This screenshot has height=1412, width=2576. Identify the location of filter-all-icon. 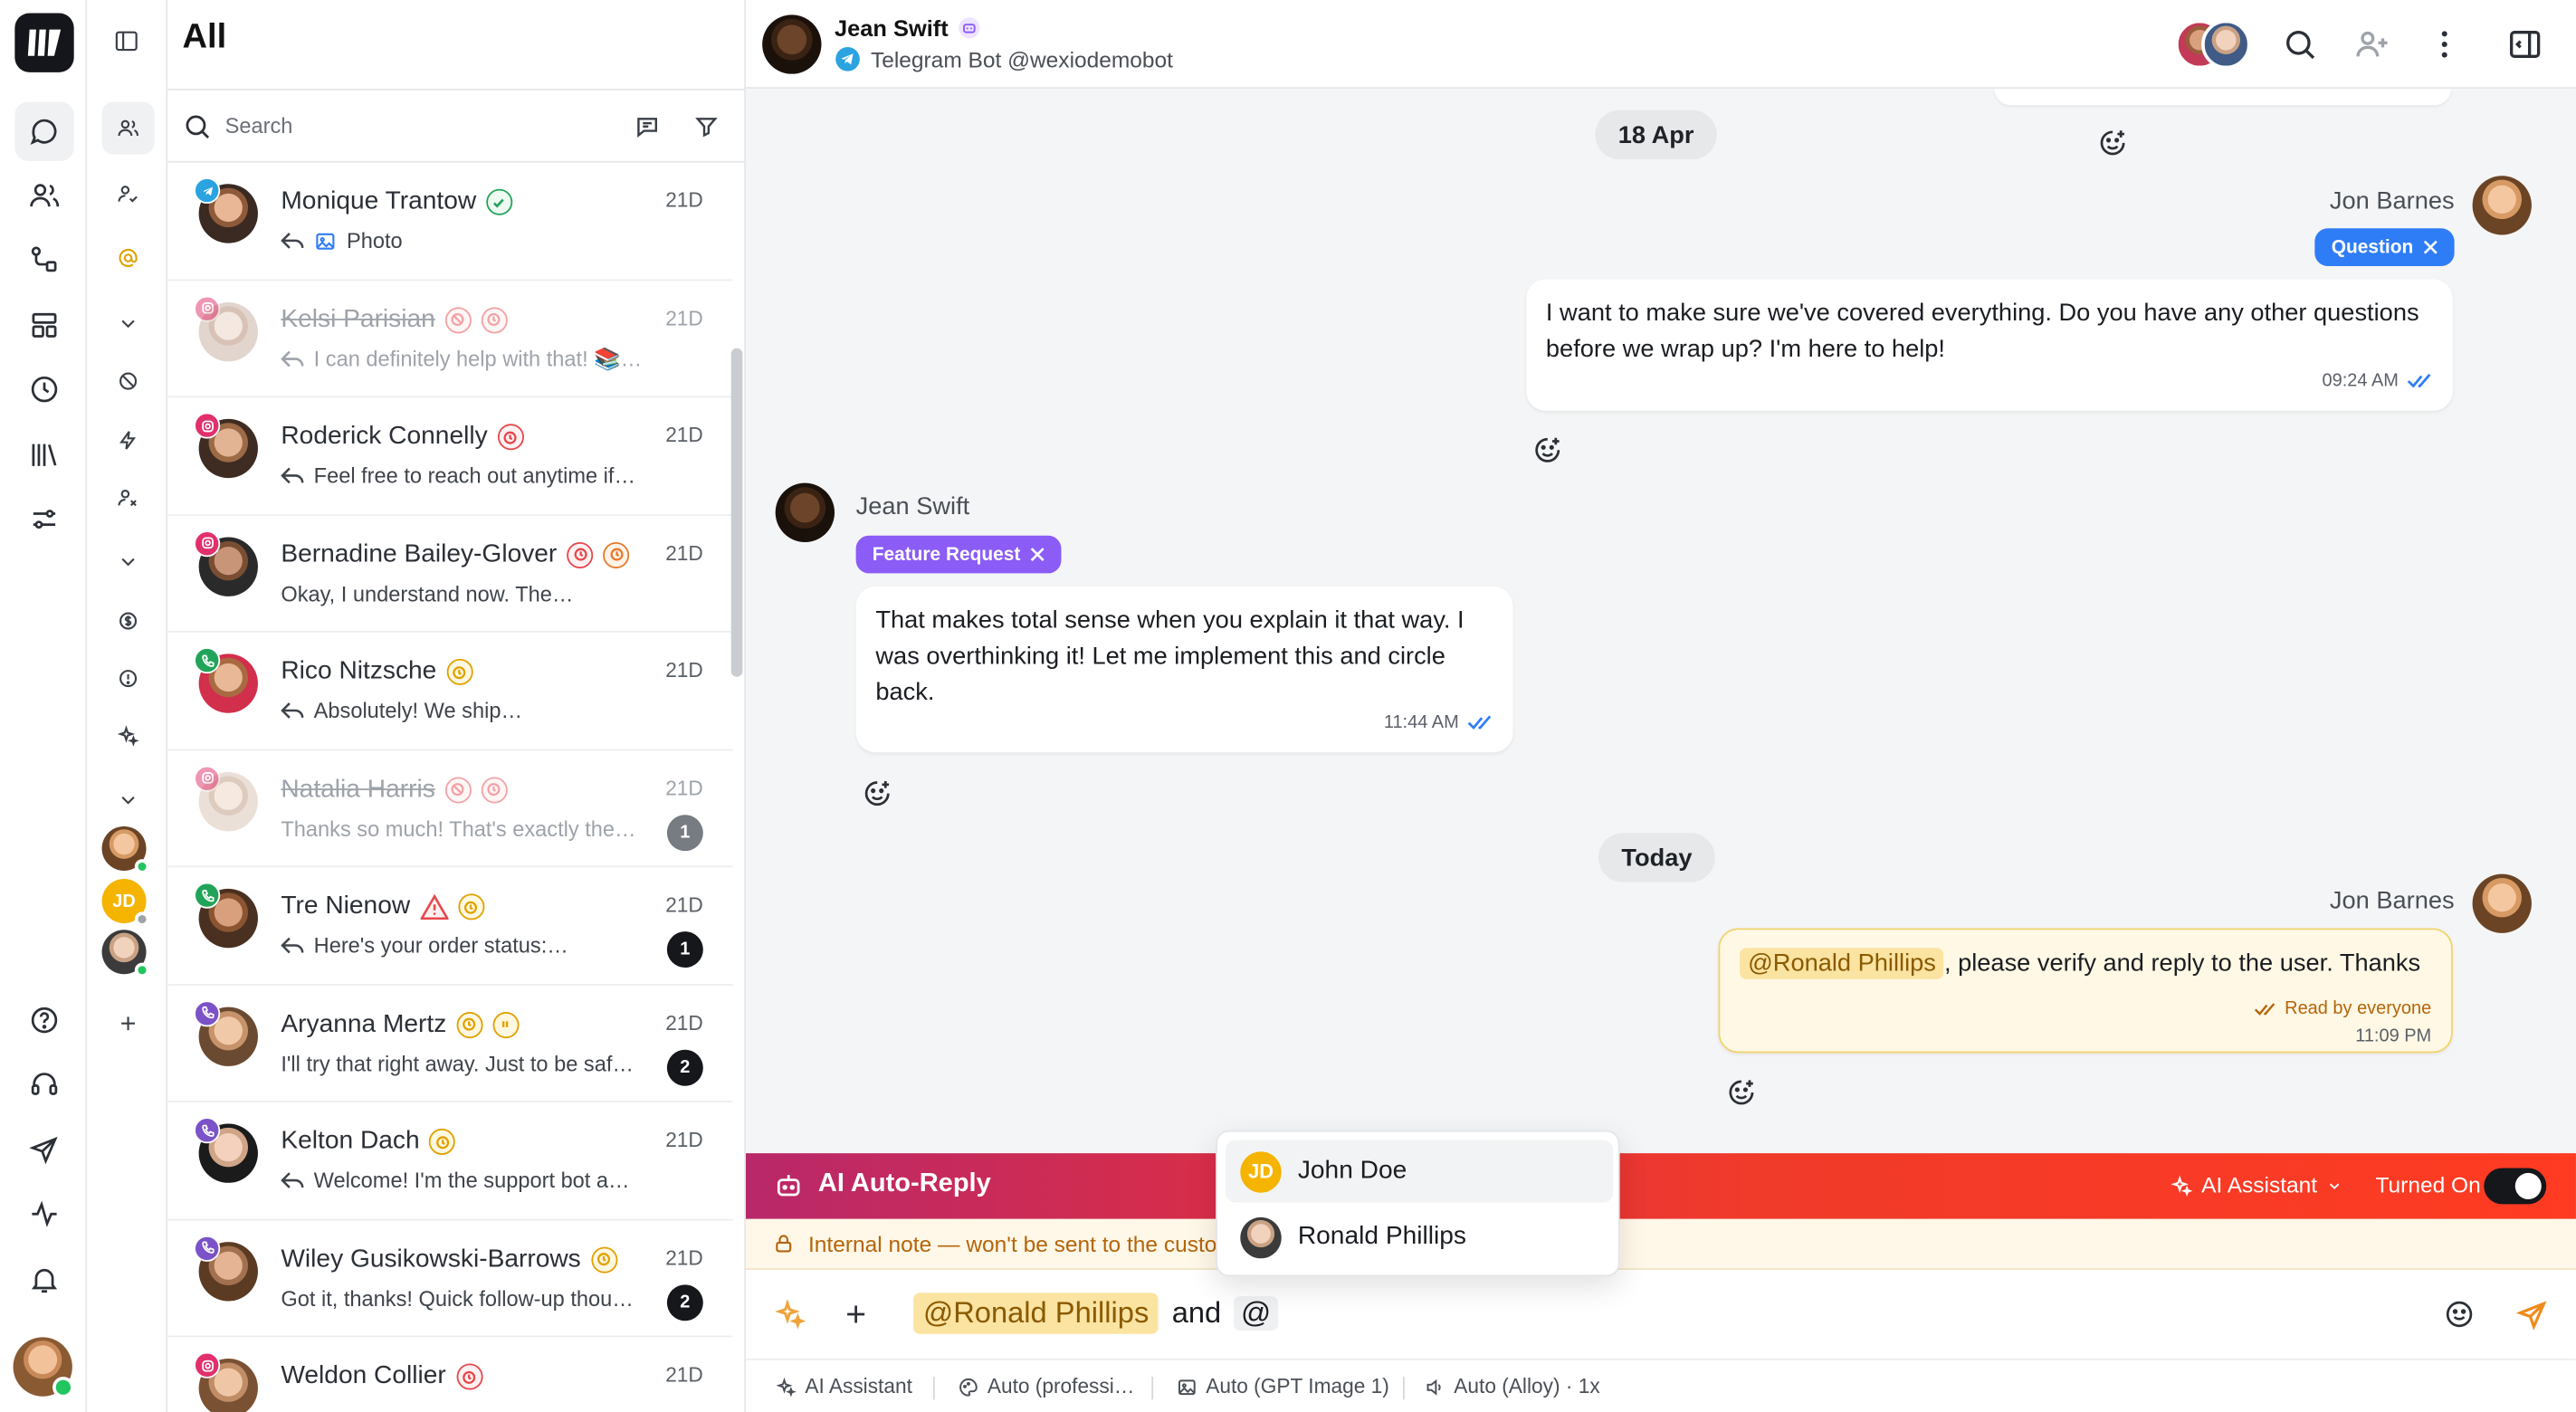
(128, 128).